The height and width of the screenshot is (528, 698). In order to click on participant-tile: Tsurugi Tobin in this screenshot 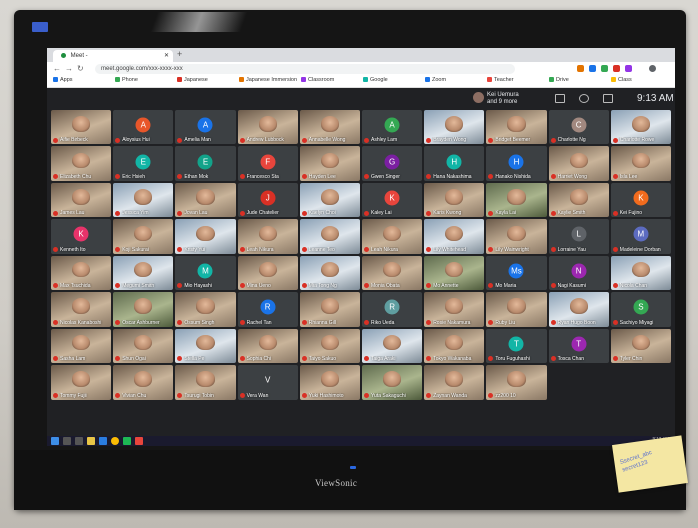, I will do `click(205, 382)`.